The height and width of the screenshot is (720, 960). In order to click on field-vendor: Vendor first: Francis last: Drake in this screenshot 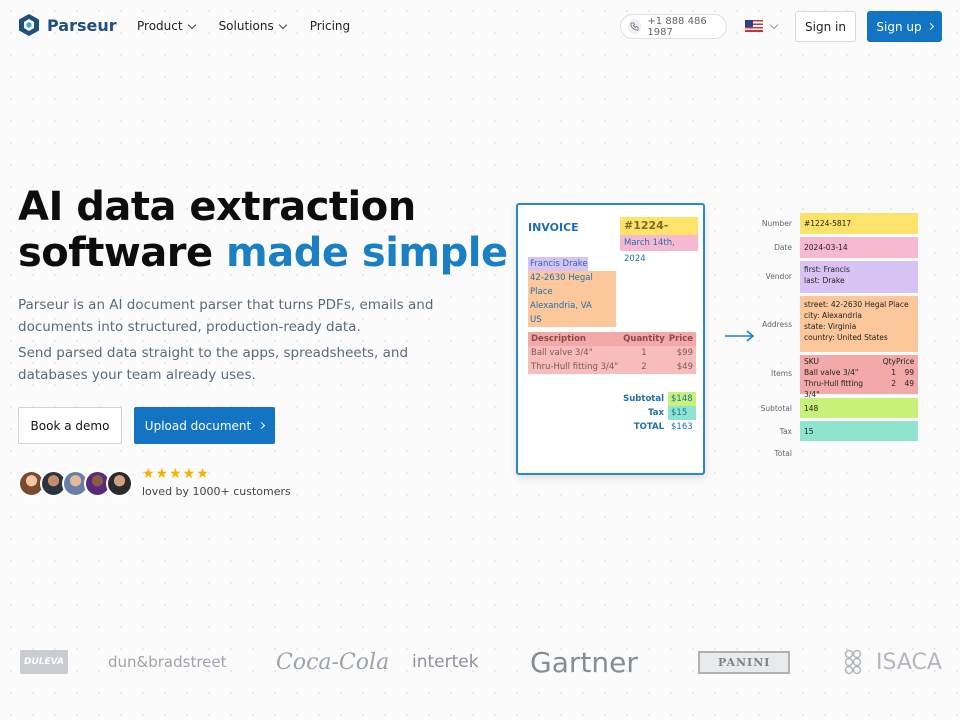, I will do `click(829, 277)`.